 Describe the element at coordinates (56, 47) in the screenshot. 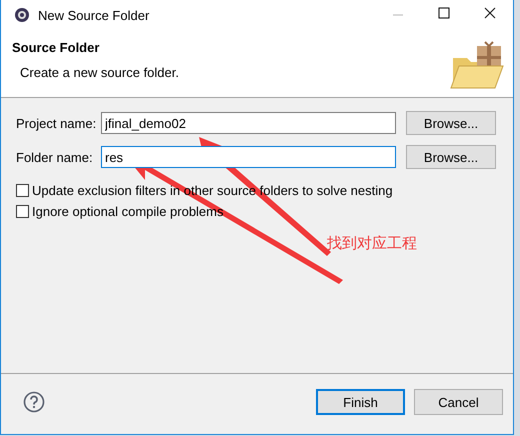

I see `page-title: Source Folder` at that location.